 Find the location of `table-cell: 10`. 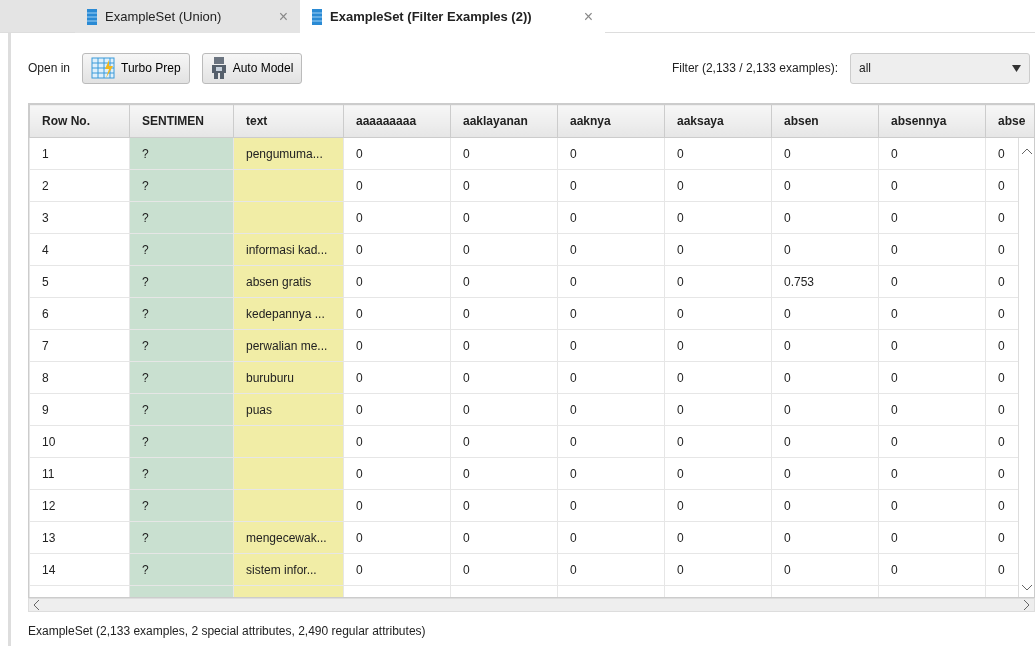

table-cell: 10 is located at coordinates (79, 441).